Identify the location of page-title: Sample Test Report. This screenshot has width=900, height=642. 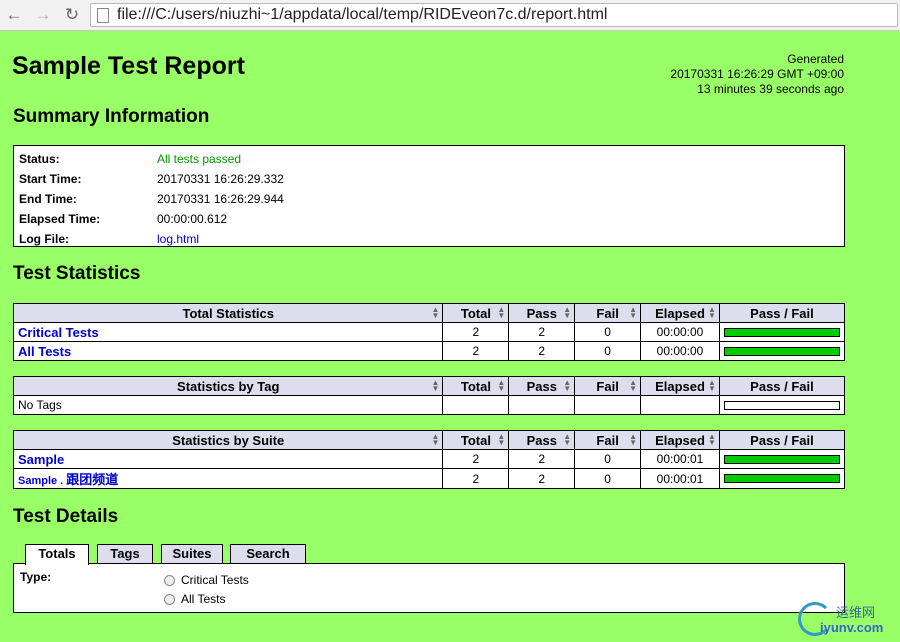
(128, 66).